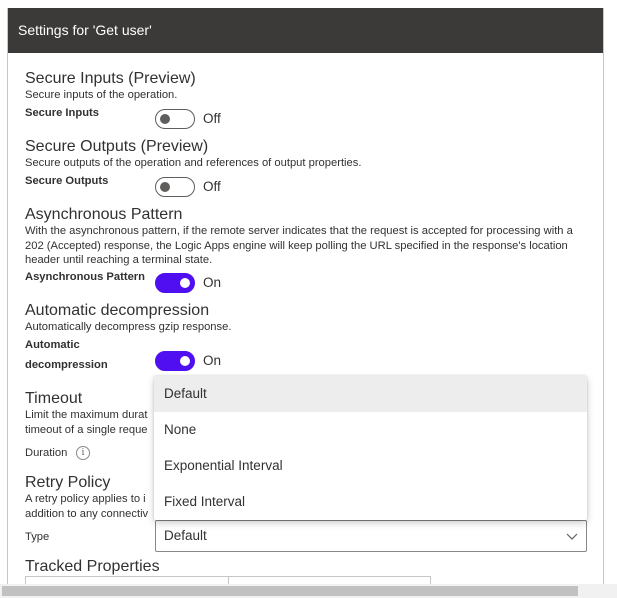 The image size is (617, 598). I want to click on option-default: Default, so click(370, 394).